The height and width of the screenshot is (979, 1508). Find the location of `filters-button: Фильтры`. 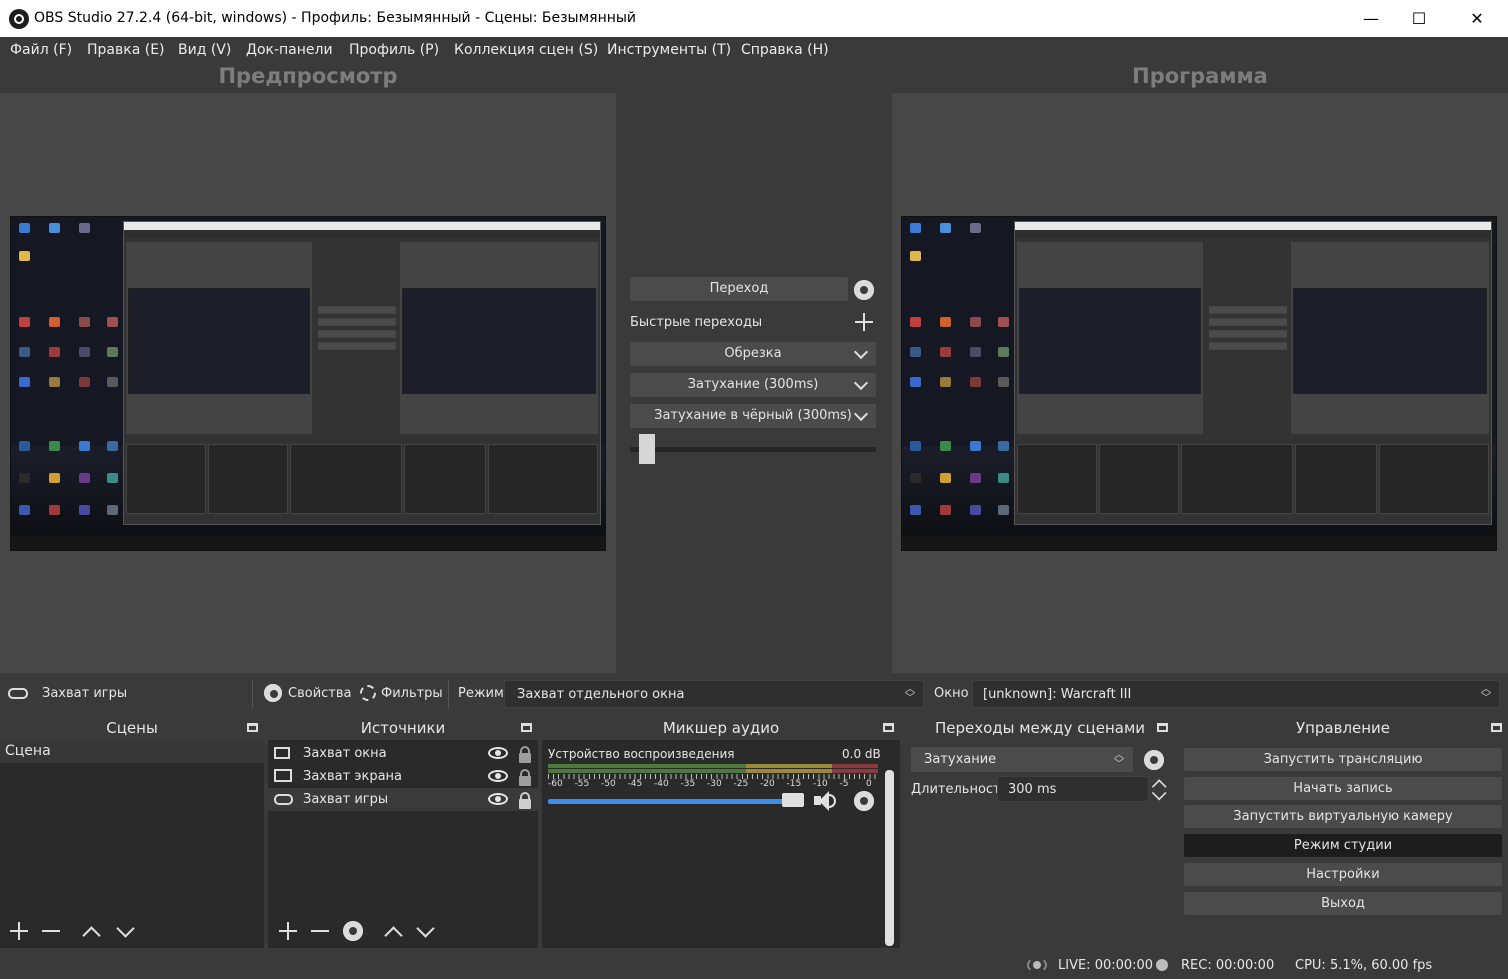

filters-button: Фильтры is located at coordinates (412, 693).